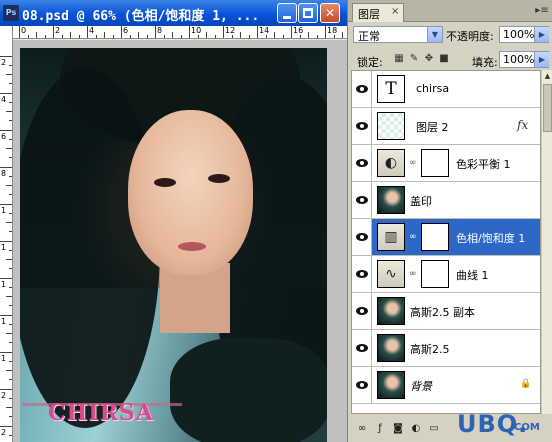 The image size is (552, 442). I want to click on lock-image-icon: ✎, so click(414, 59).